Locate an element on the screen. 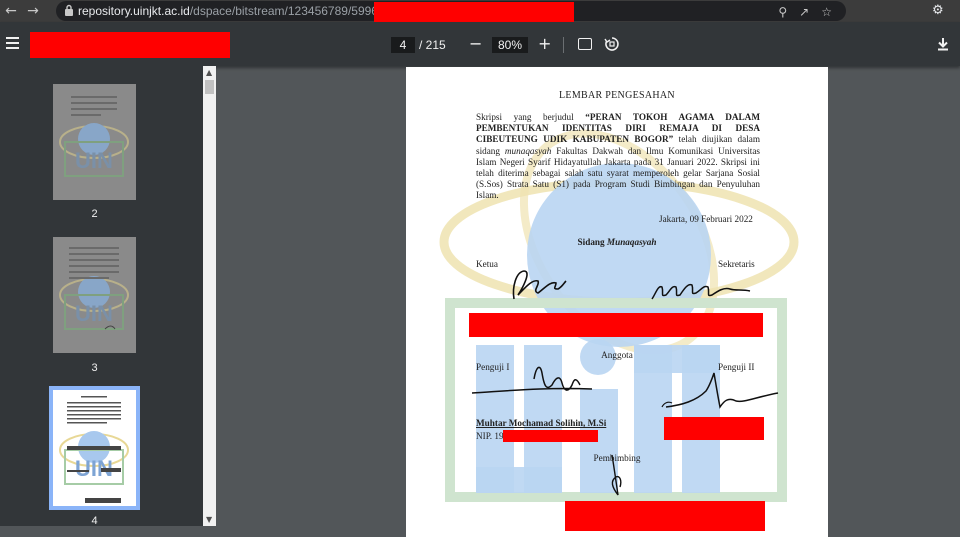 The image size is (960, 537). menu-icon is located at coordinates (12, 43).